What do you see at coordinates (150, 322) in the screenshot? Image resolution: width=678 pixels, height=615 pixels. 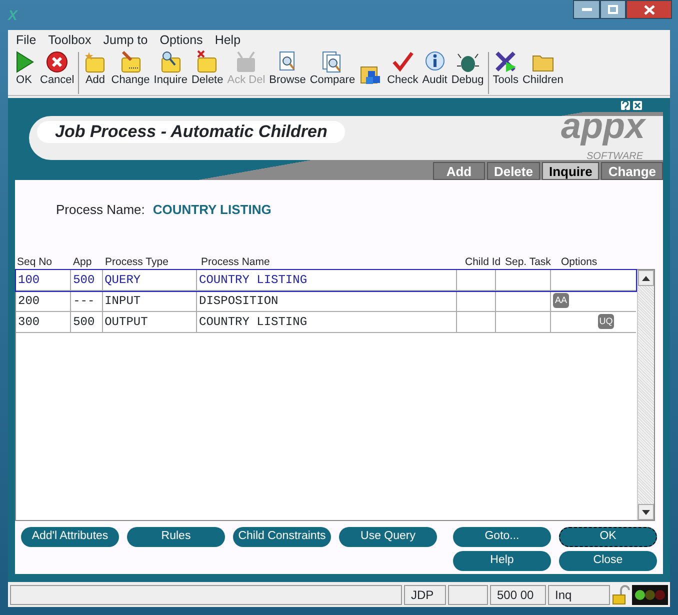 I see `table-cell: OUTPUT` at bounding box center [150, 322].